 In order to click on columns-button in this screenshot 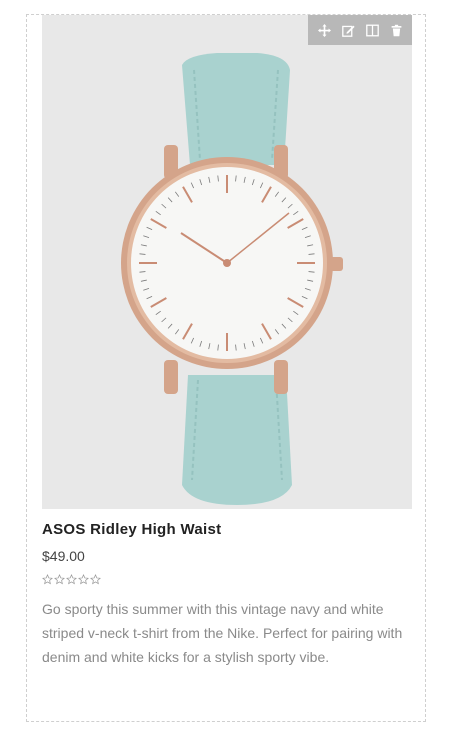, I will do `click(372, 30)`.